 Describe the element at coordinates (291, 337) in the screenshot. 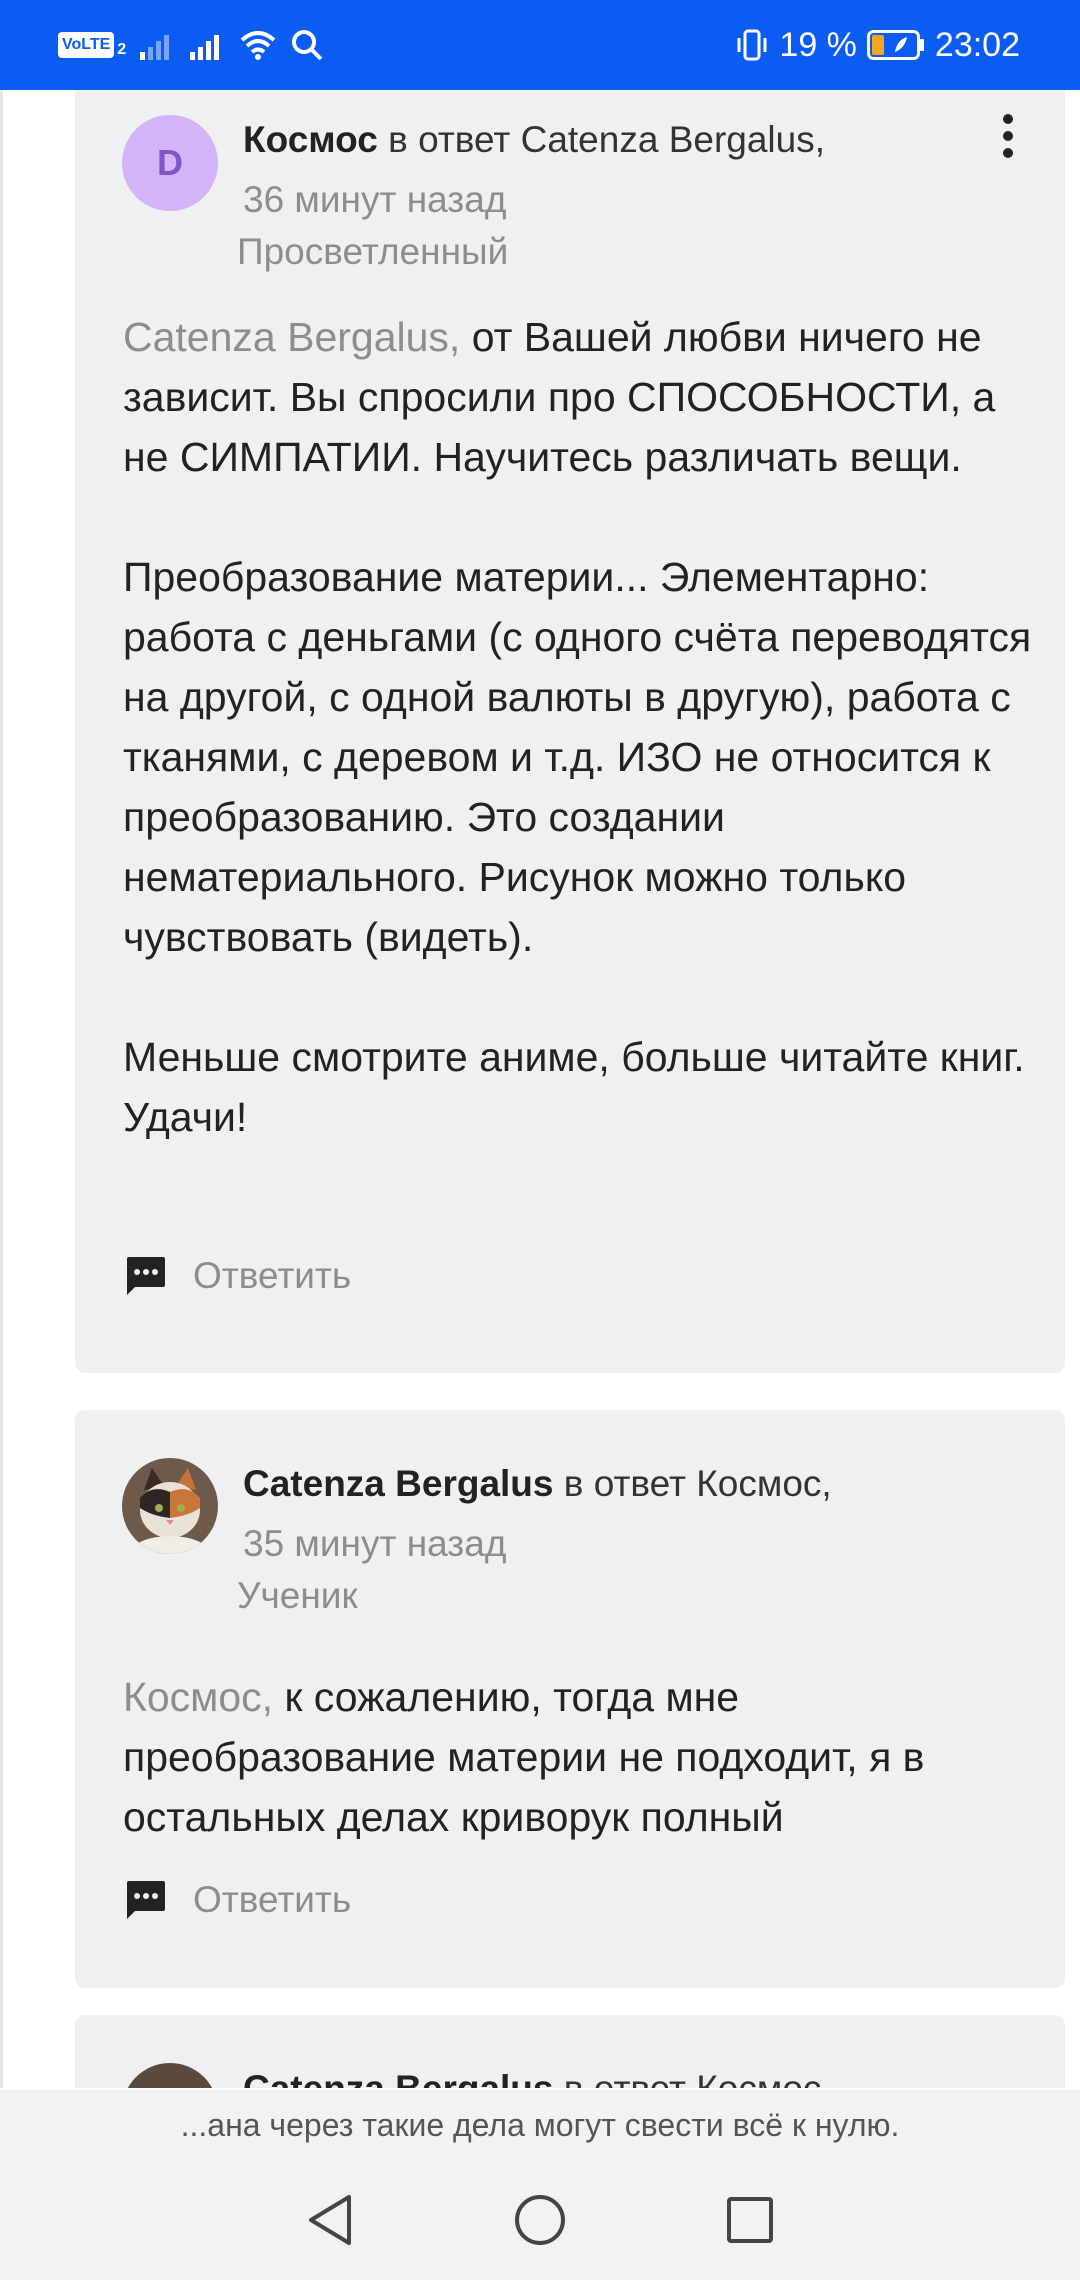

I see `mention-link: Catenza Bergalus,` at that location.